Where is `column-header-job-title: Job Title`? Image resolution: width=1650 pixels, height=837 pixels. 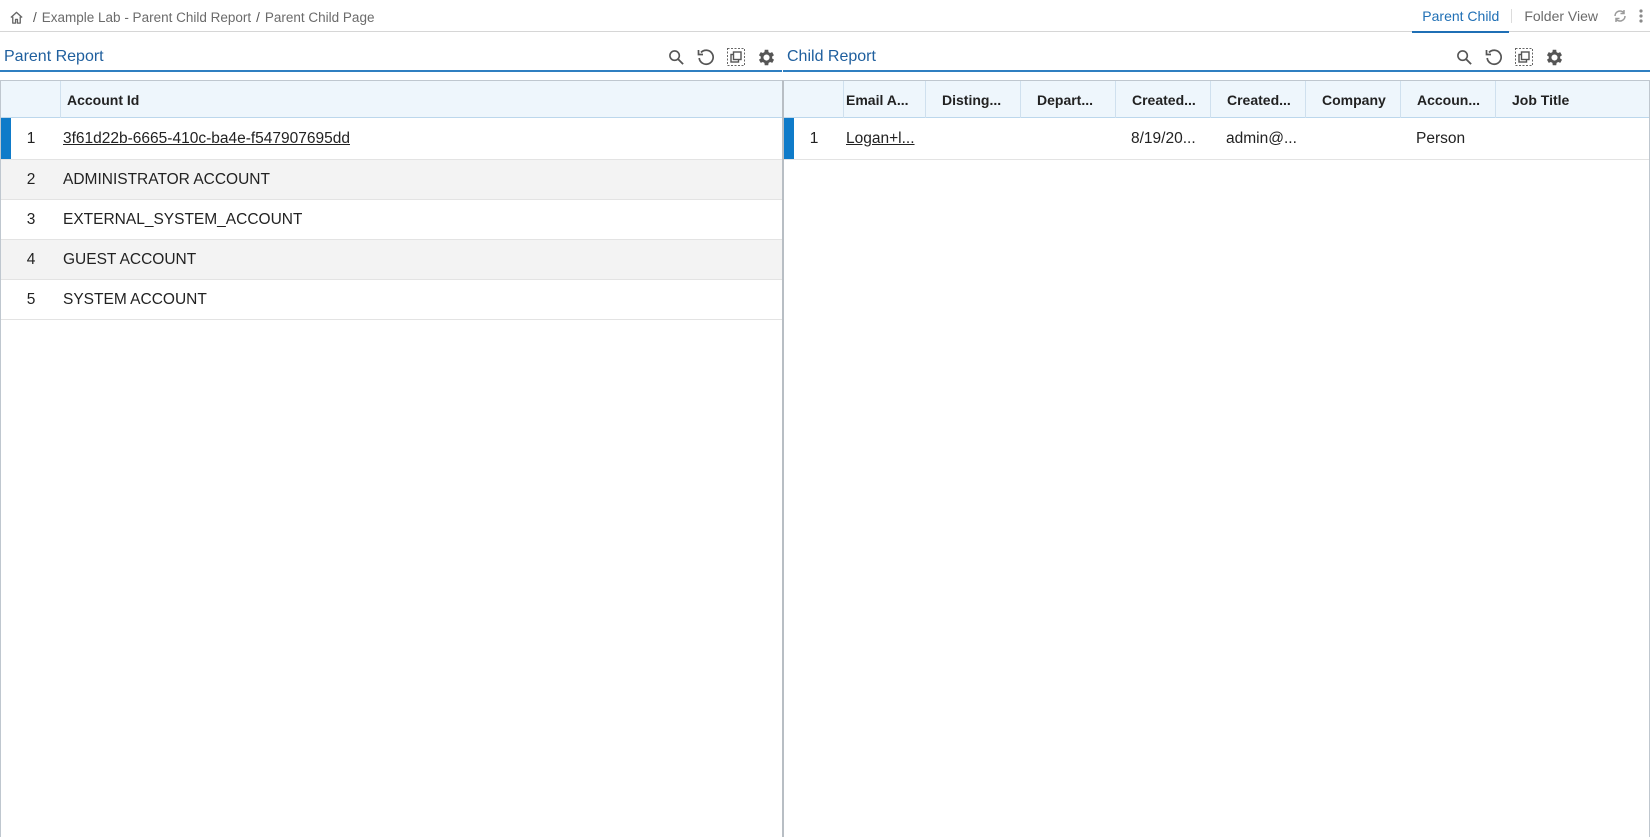 column-header-job-title: Job Title is located at coordinates (1572, 99).